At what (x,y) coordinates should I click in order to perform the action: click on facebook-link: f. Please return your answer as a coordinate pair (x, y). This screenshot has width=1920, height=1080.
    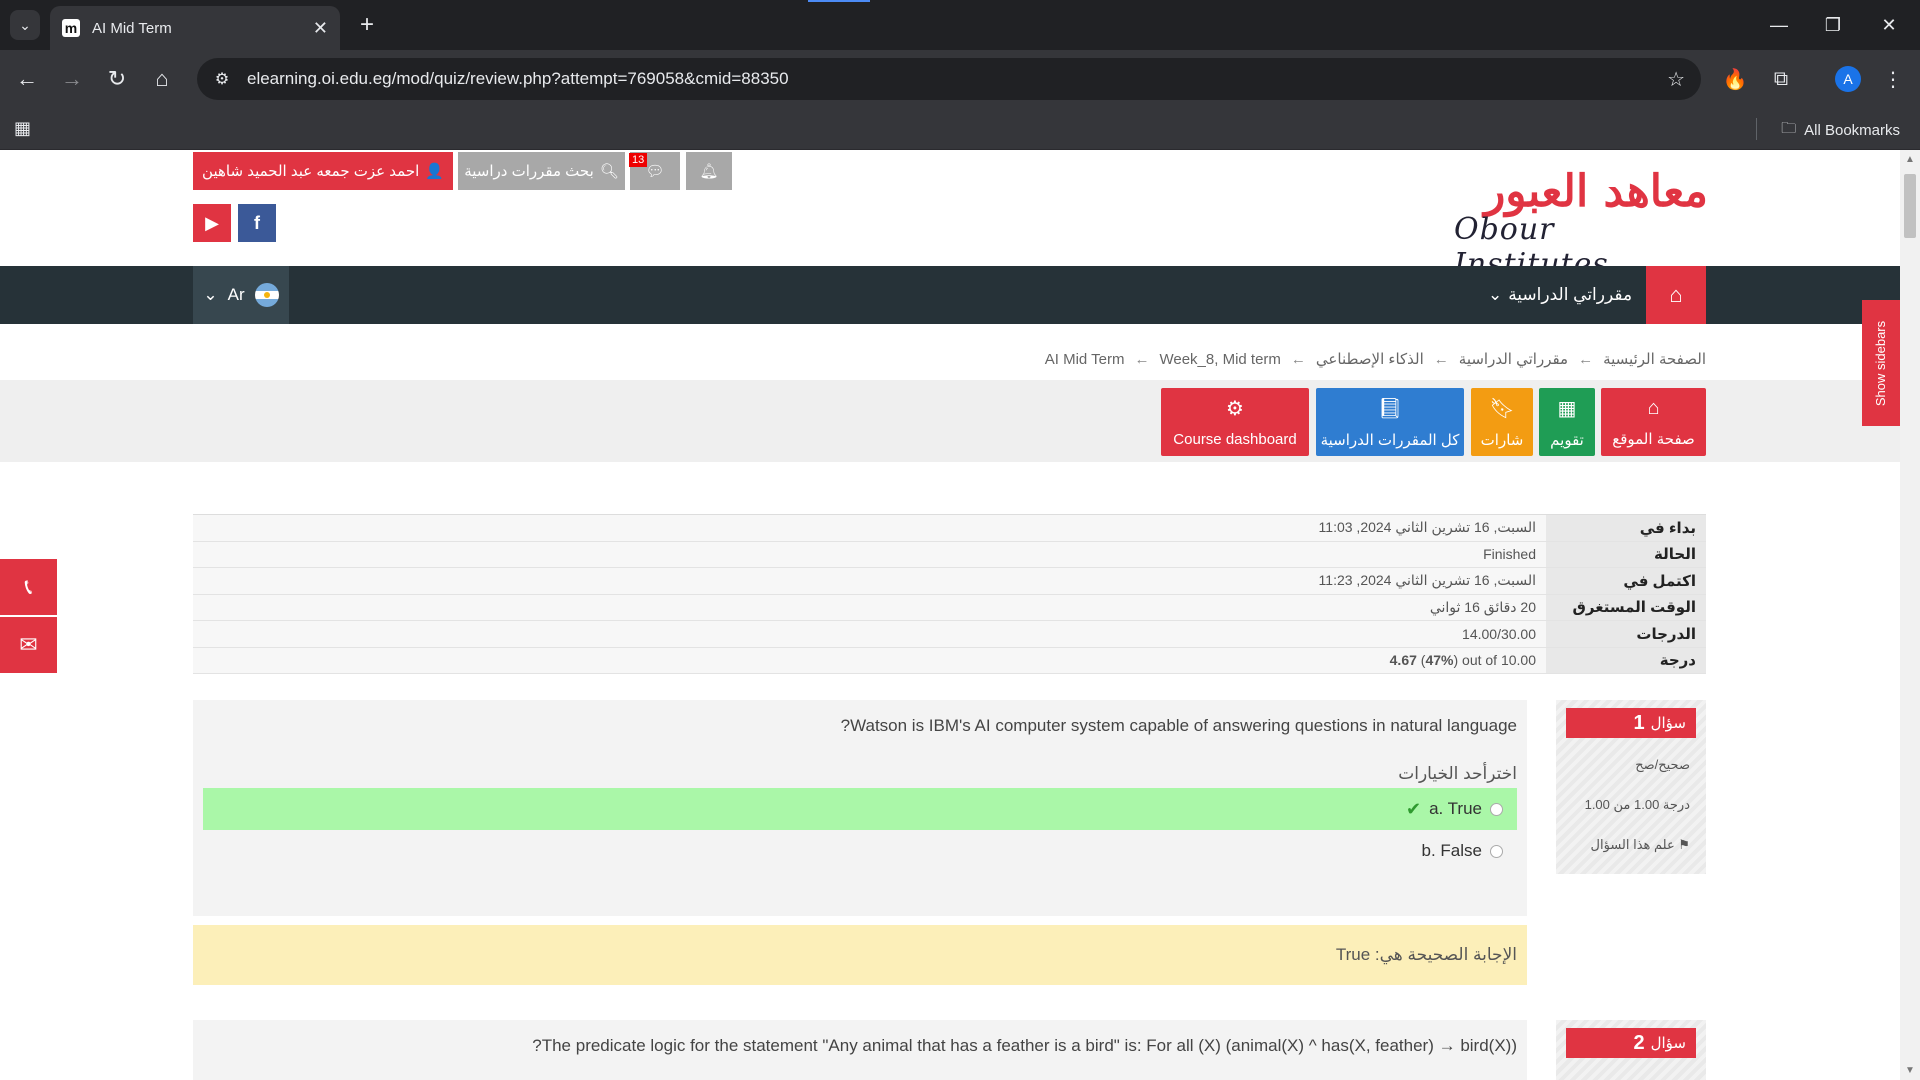
    Looking at the image, I should click on (257, 223).